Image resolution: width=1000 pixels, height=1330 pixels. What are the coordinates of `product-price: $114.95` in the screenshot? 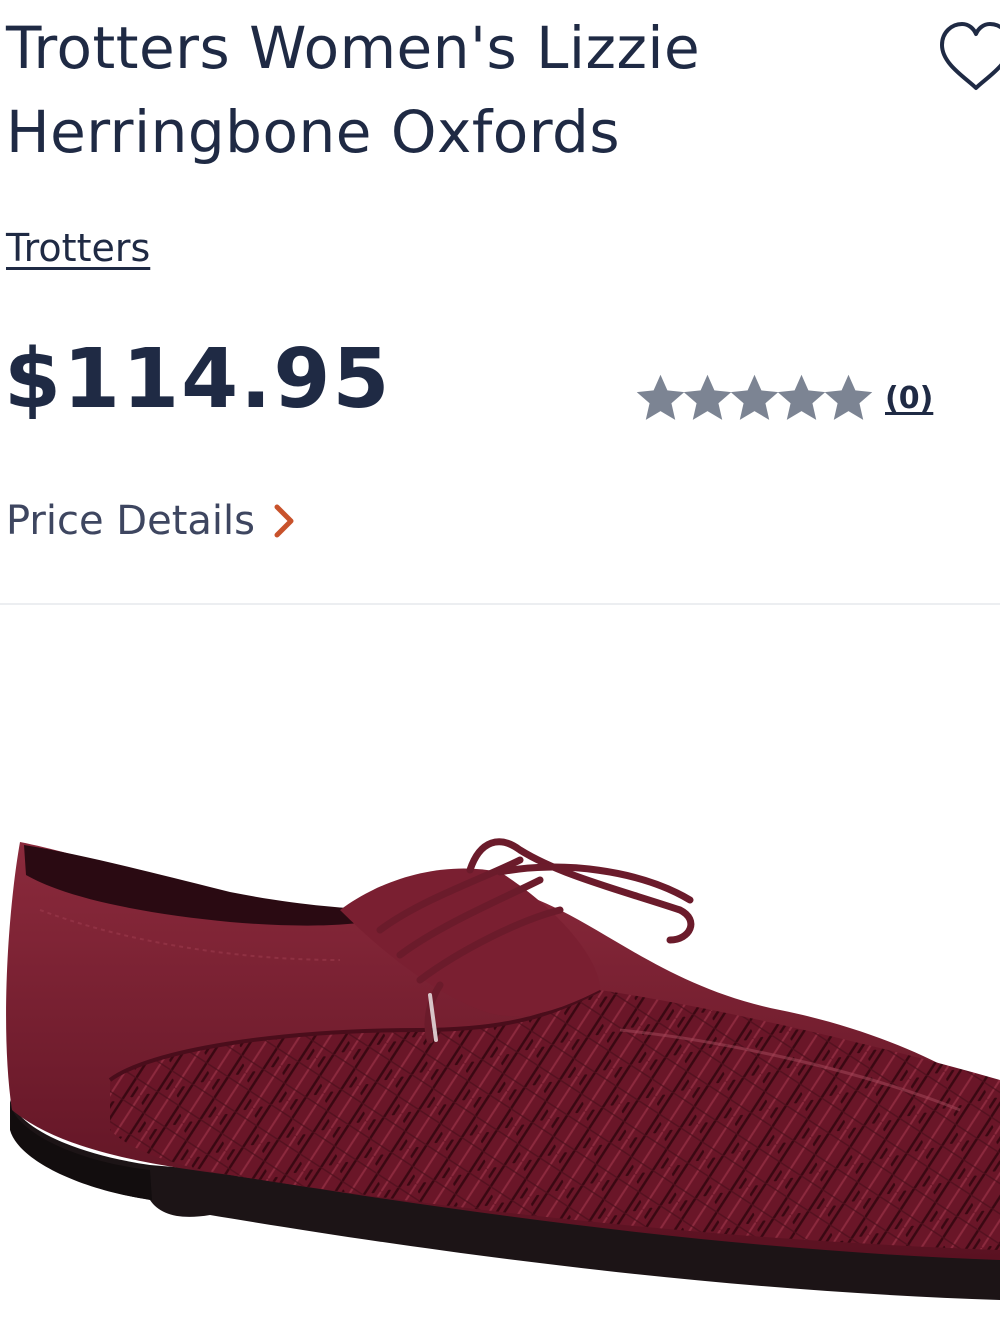 It's located at (198, 379).